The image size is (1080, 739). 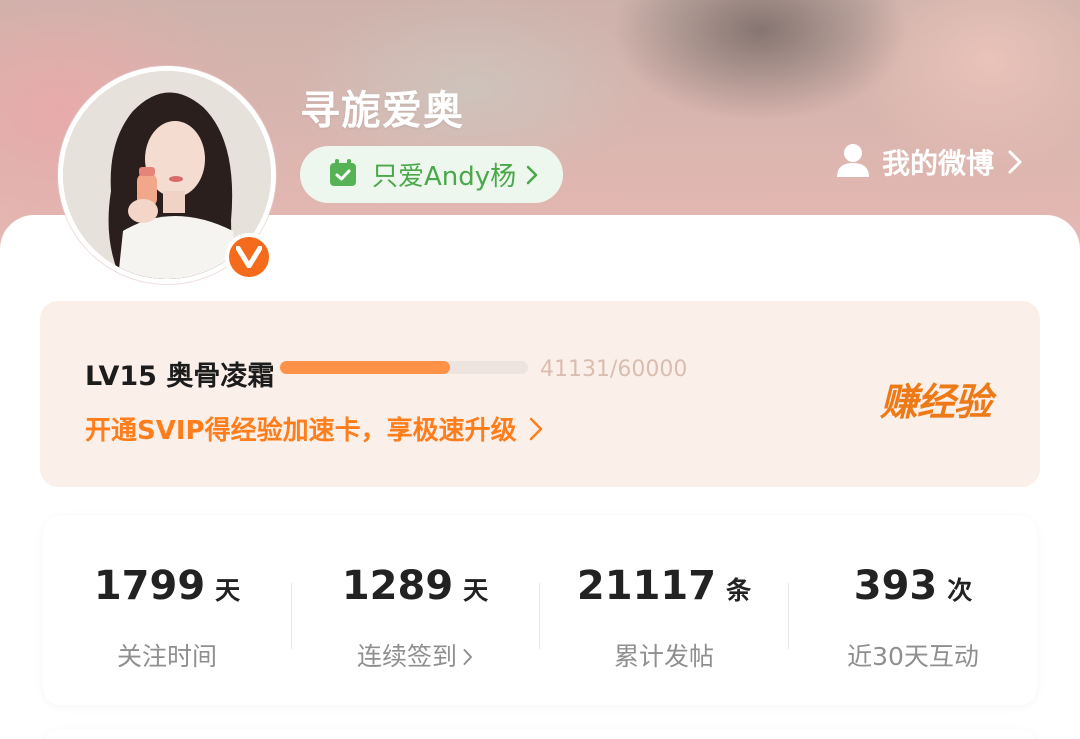 What do you see at coordinates (444, 177) in the screenshot?
I see `group-chip-label: 只爱Andy杨` at bounding box center [444, 177].